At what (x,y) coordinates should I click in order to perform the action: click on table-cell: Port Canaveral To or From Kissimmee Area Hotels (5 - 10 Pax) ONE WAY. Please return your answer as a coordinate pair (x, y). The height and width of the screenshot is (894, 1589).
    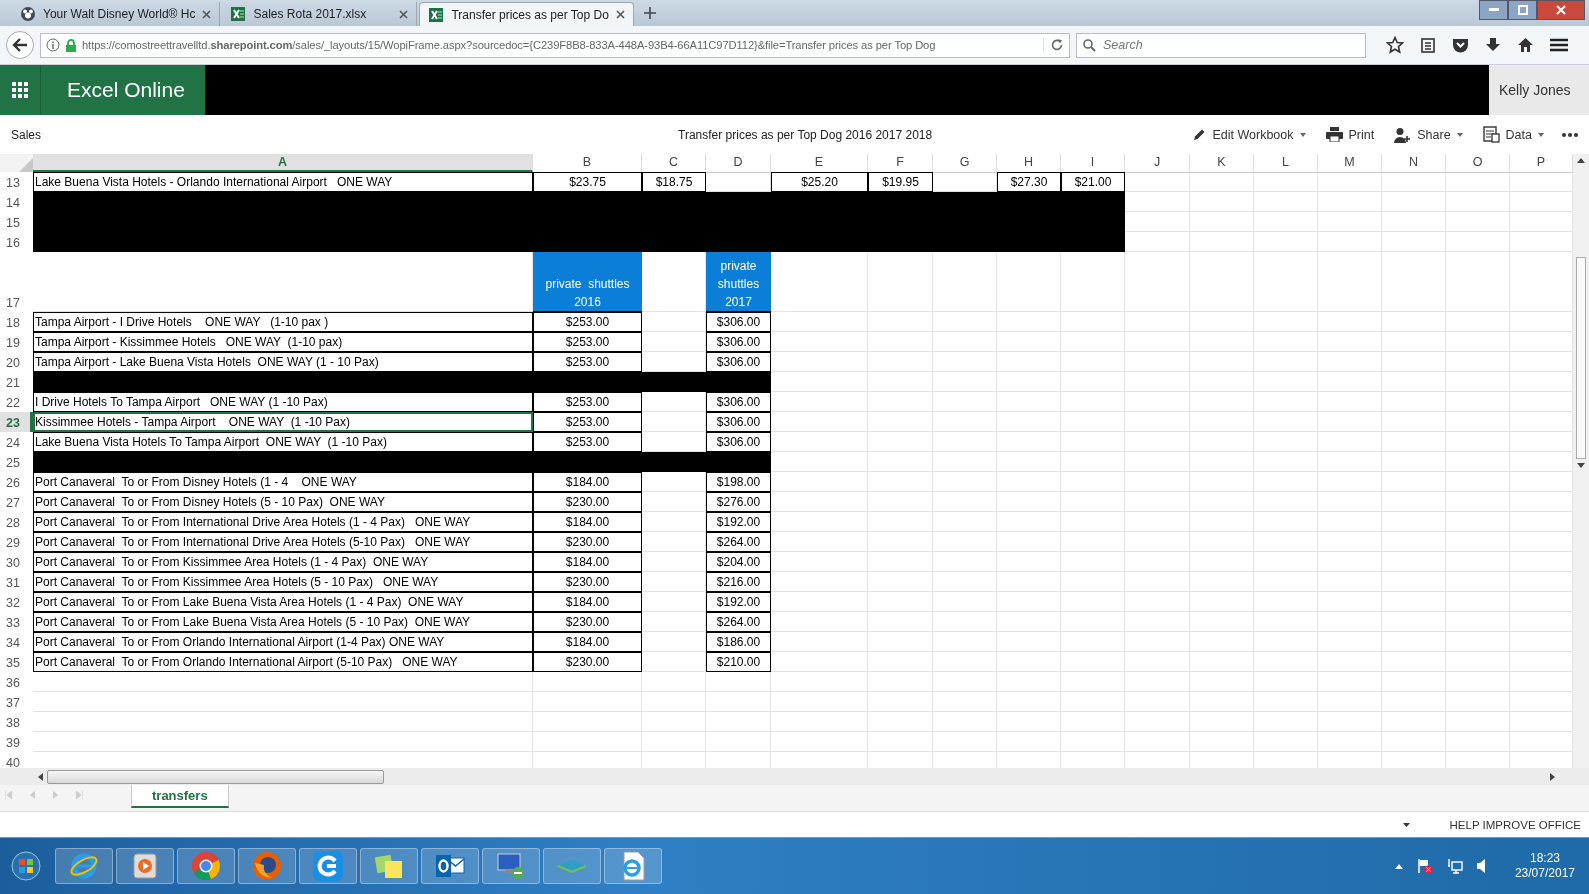
    Looking at the image, I should click on (283, 582).